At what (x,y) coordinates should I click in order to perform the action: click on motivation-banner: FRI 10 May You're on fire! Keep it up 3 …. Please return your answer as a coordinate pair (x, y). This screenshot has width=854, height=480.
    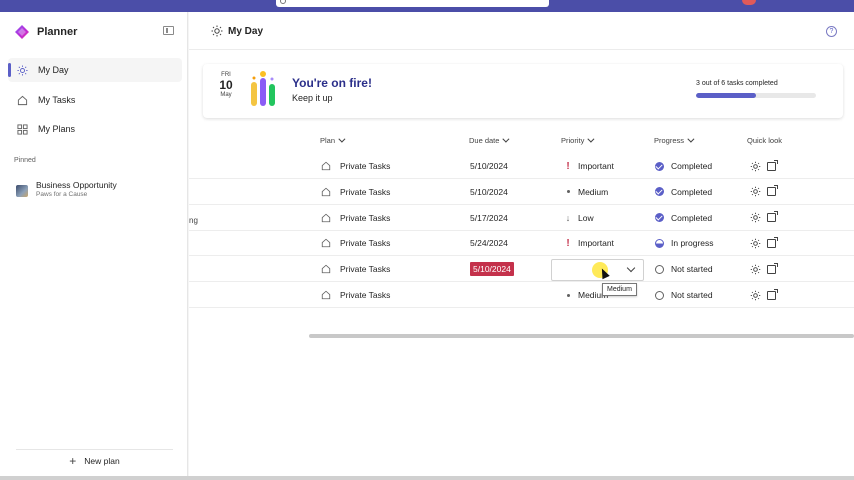
    Looking at the image, I should click on (523, 91).